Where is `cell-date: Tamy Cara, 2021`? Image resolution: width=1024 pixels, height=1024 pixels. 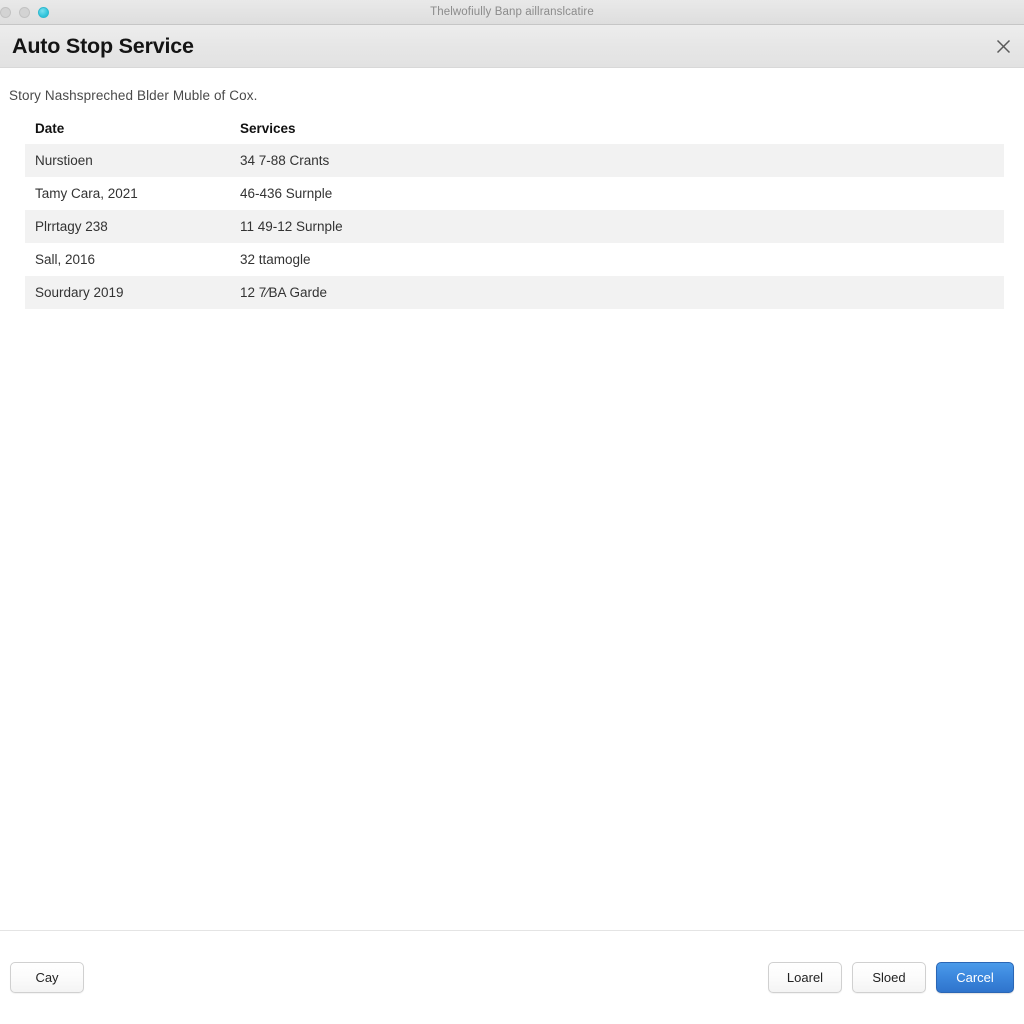
cell-date: Tamy Cara, 2021 is located at coordinates (86, 193).